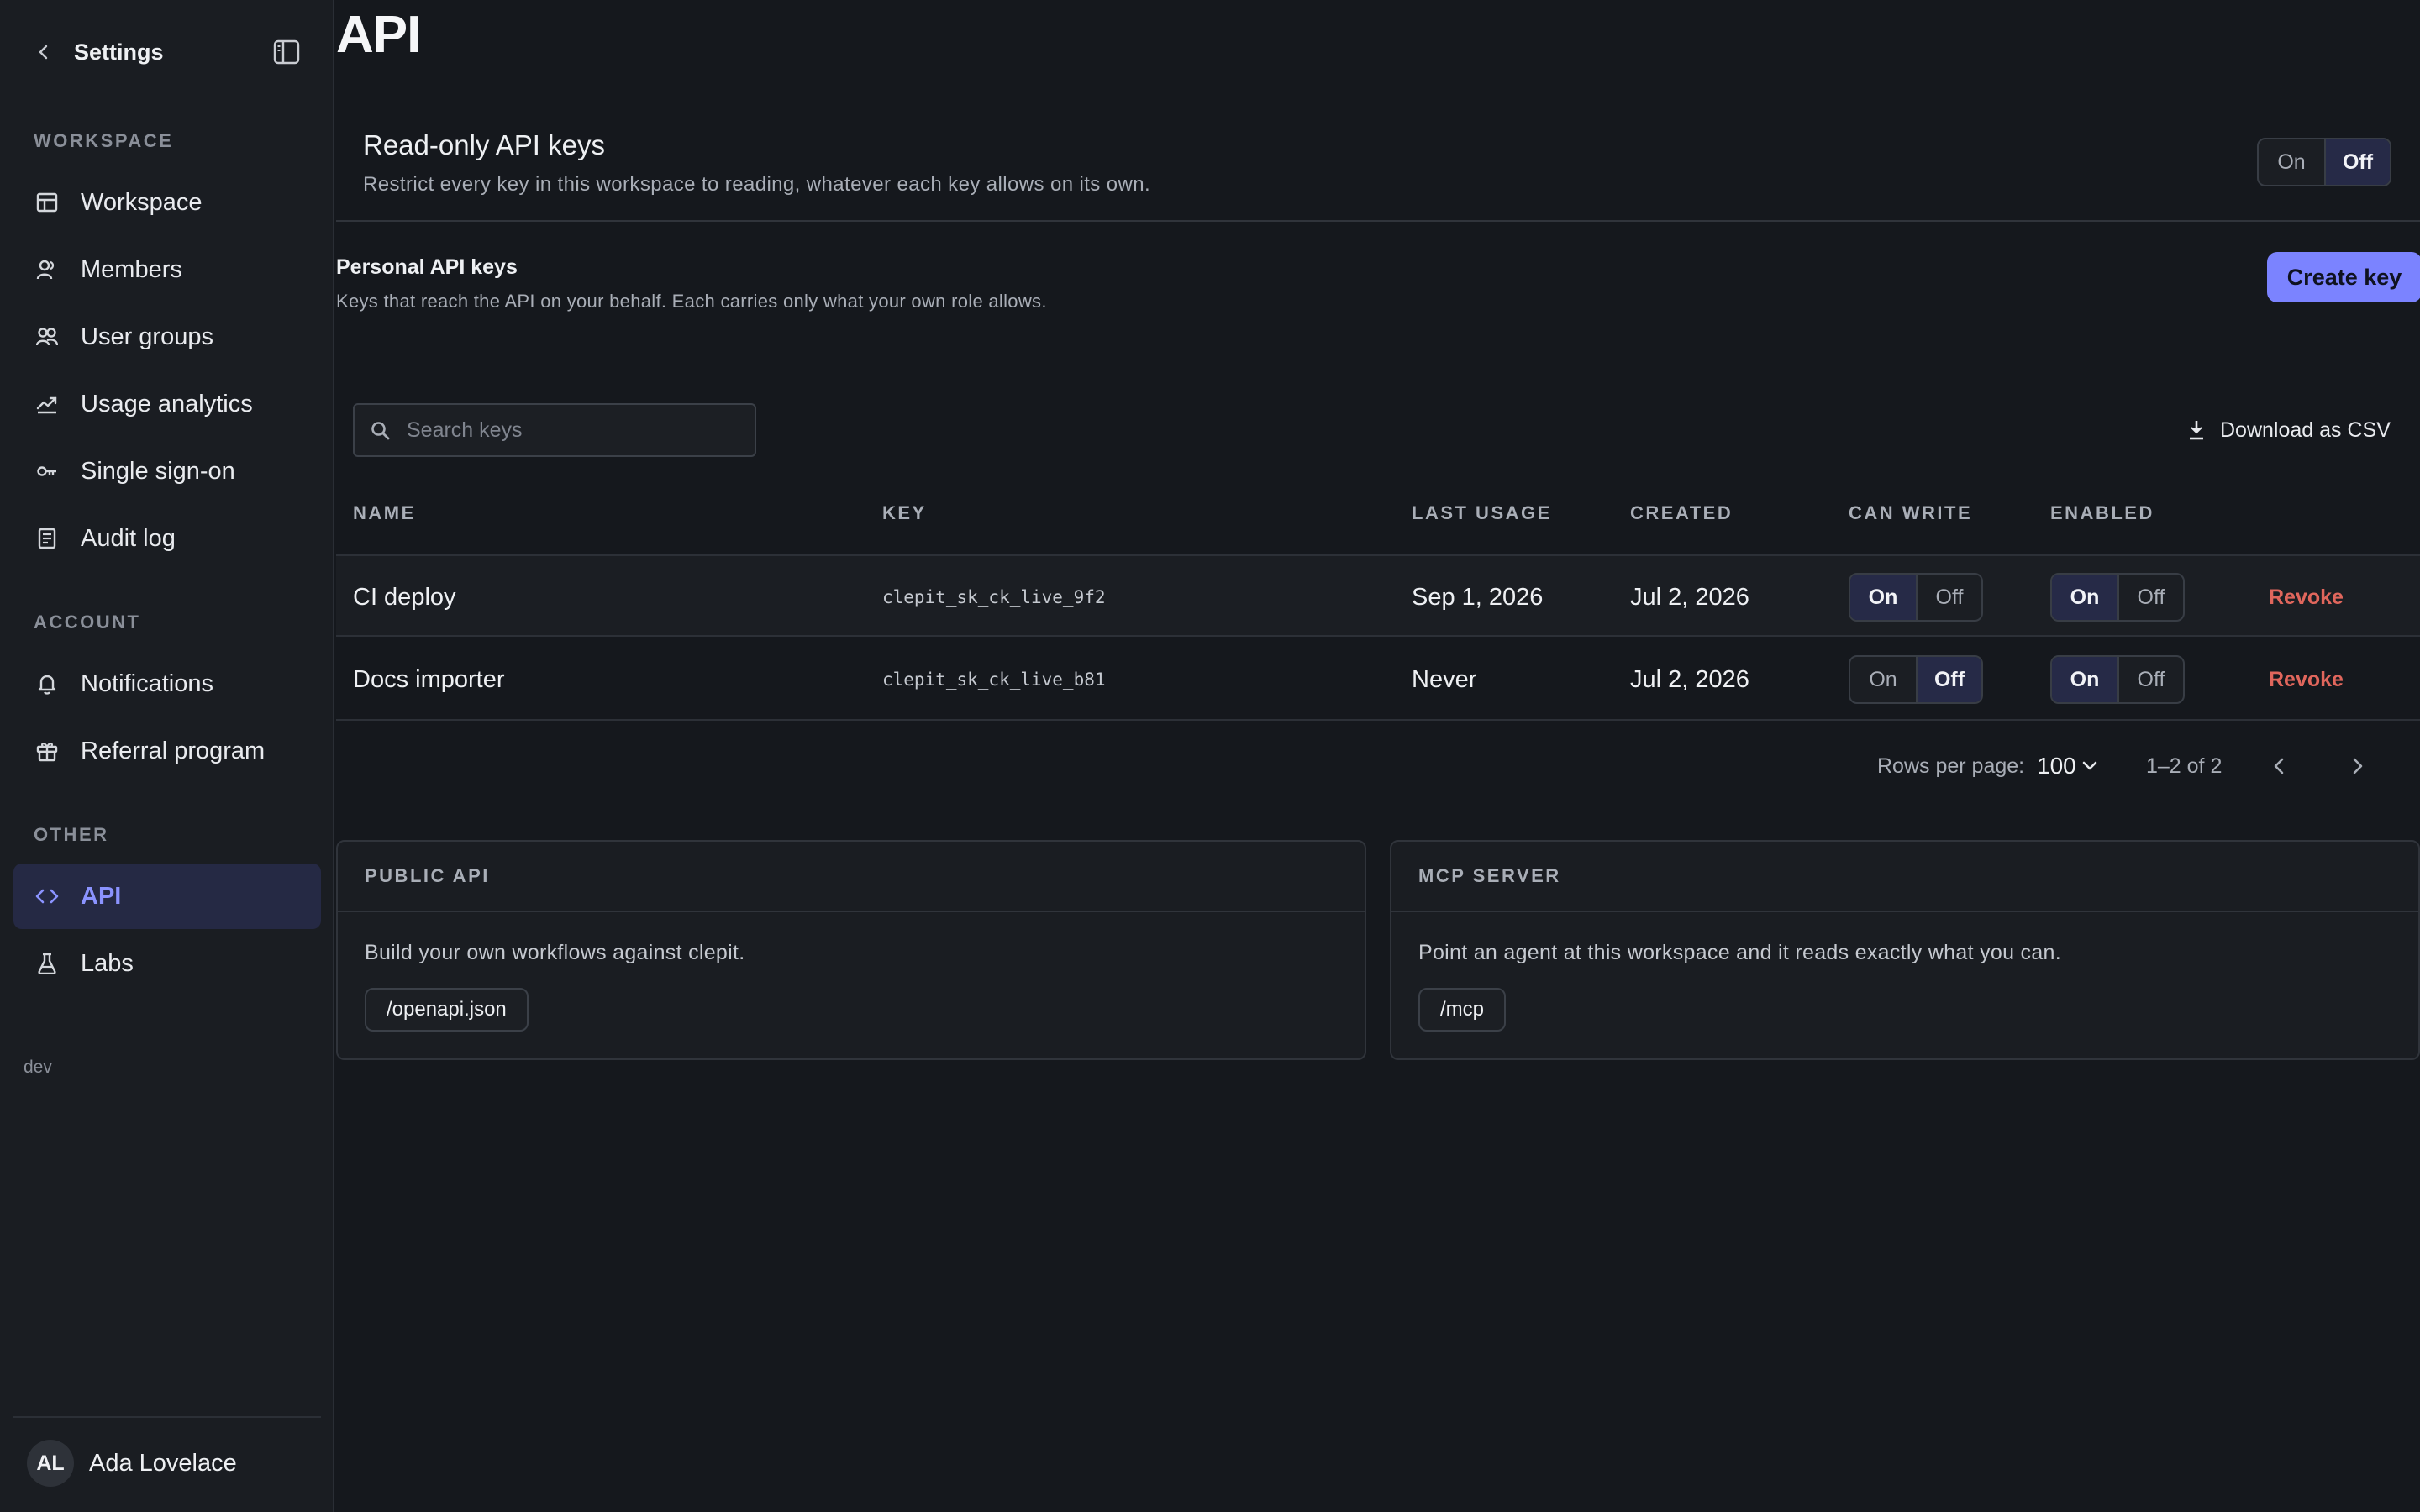 The width and height of the screenshot is (2420, 1512). I want to click on key-value: clepit_sk_ck_live_9f2, so click(994, 597).